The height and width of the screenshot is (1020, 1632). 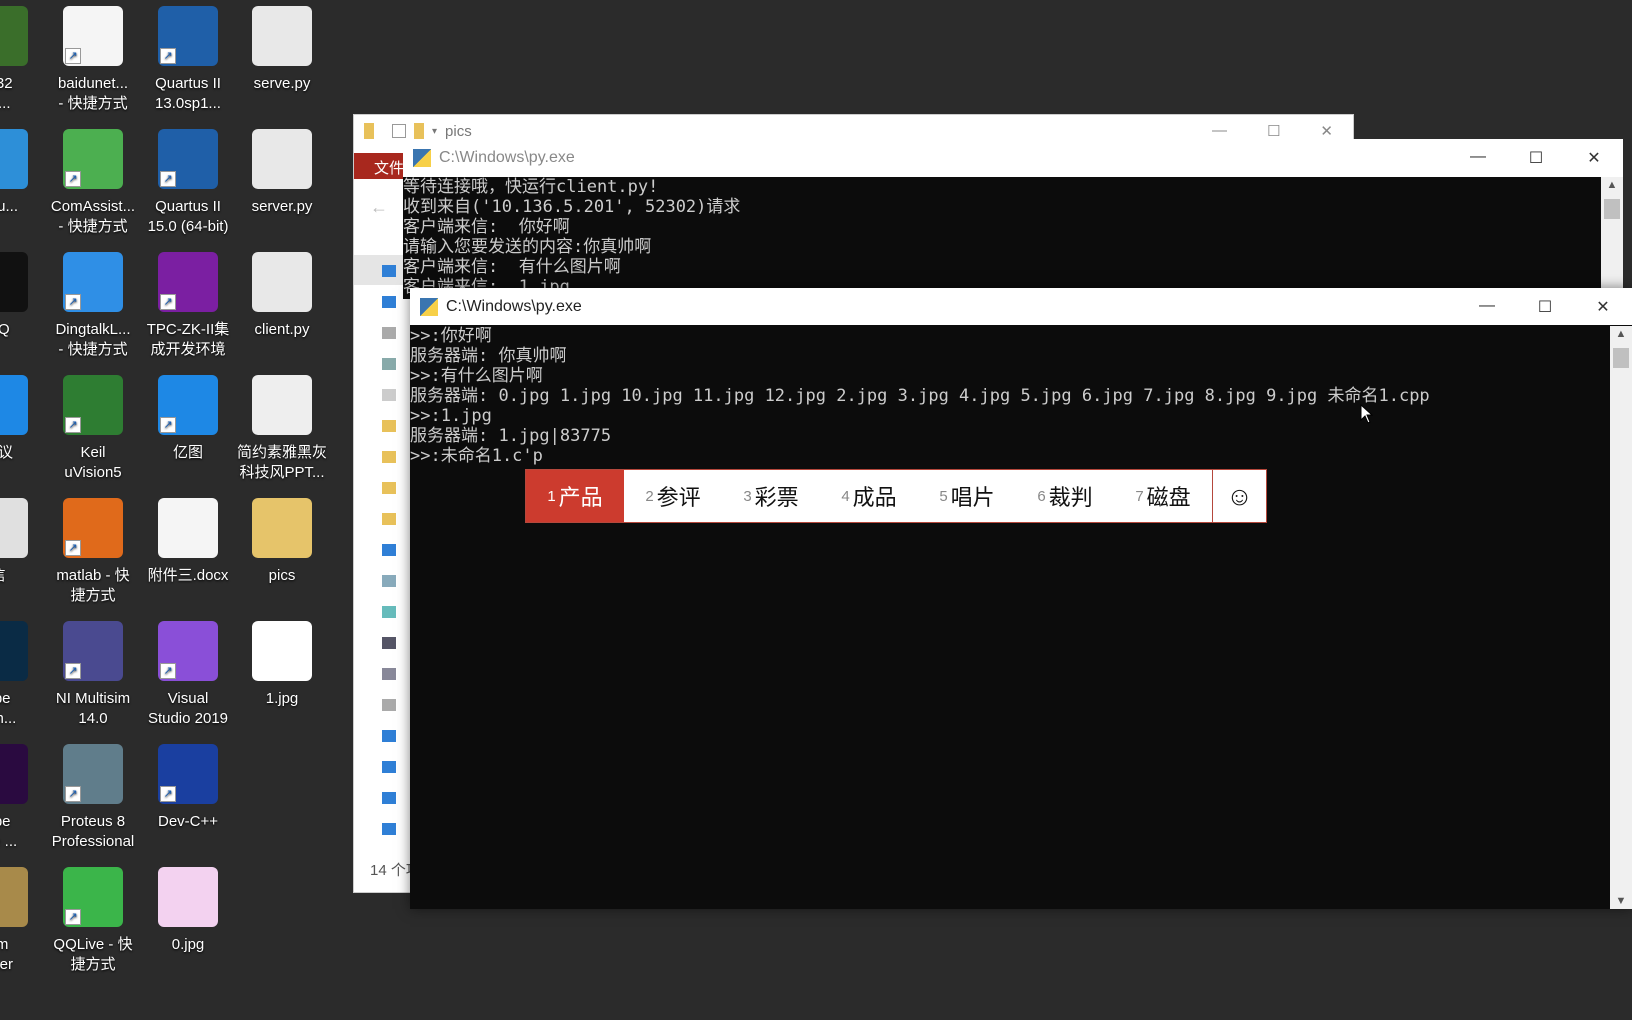 I want to click on desktop-icon: ↗ Quartus II 15.0 (64-bit), so click(x=188, y=183).